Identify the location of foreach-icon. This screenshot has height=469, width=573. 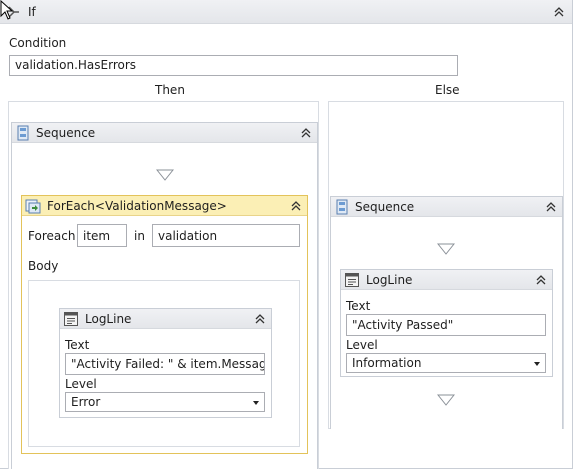
(33, 206).